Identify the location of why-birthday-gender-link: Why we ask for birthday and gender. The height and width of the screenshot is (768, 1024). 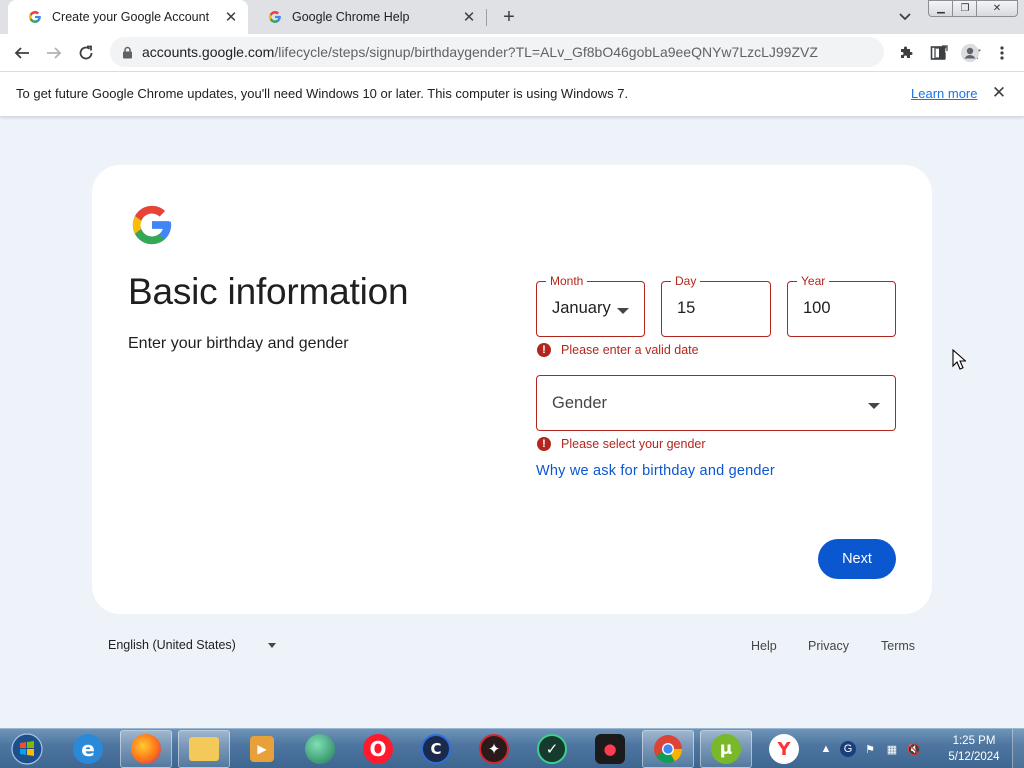
(655, 471).